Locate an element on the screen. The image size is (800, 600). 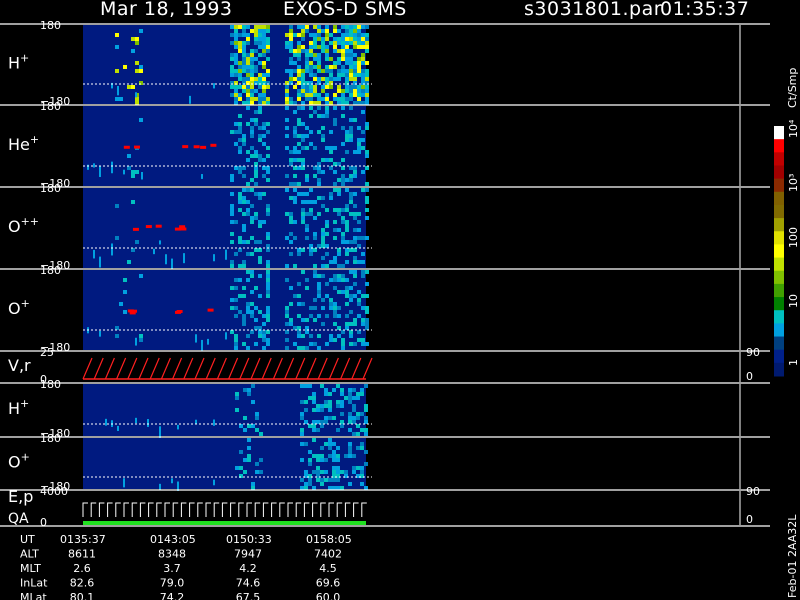
colorbar-segment is located at coordinates (779, 172).